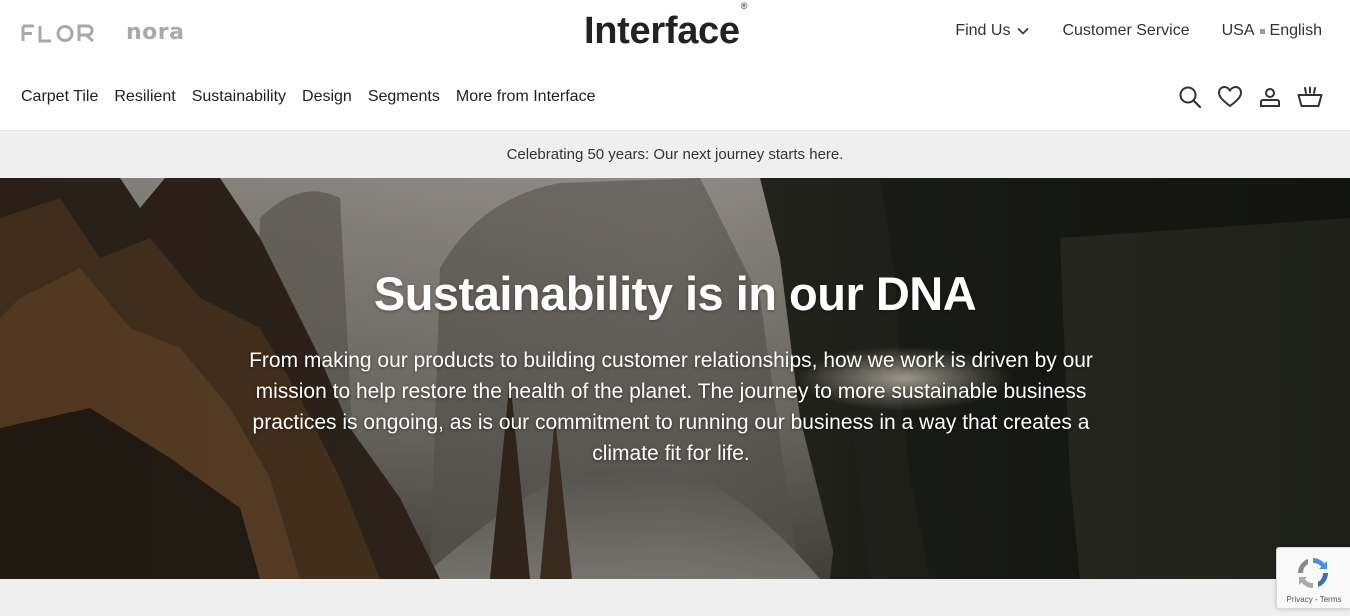 Image resolution: width=1350 pixels, height=616 pixels. Describe the element at coordinates (1295, 30) in the screenshot. I see `language-label: English` at that location.